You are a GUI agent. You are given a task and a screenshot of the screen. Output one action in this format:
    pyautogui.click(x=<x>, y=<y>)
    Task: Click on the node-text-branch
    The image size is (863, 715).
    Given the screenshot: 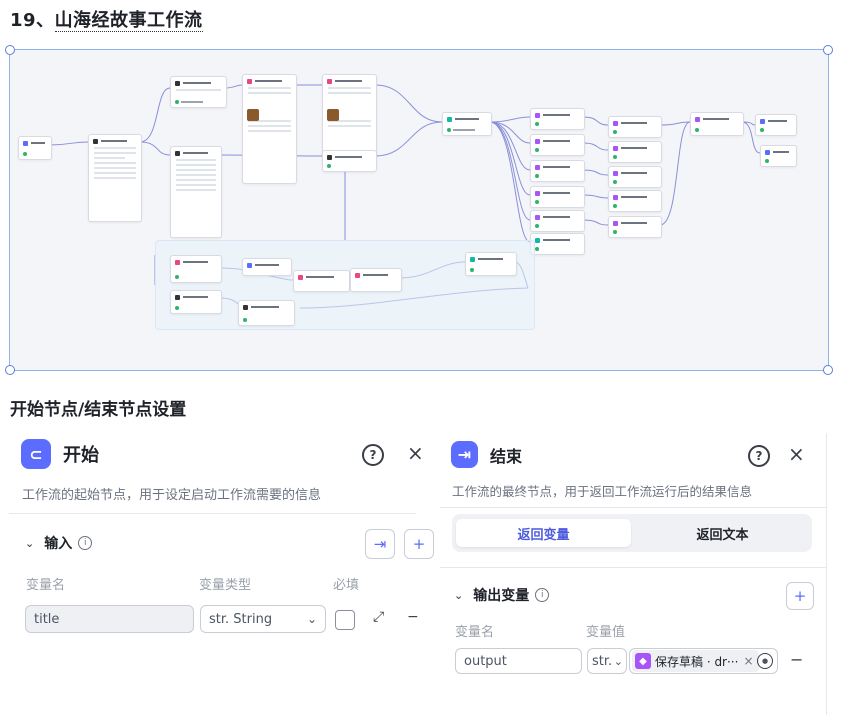 What is the action you would take?
    pyautogui.click(x=196, y=192)
    